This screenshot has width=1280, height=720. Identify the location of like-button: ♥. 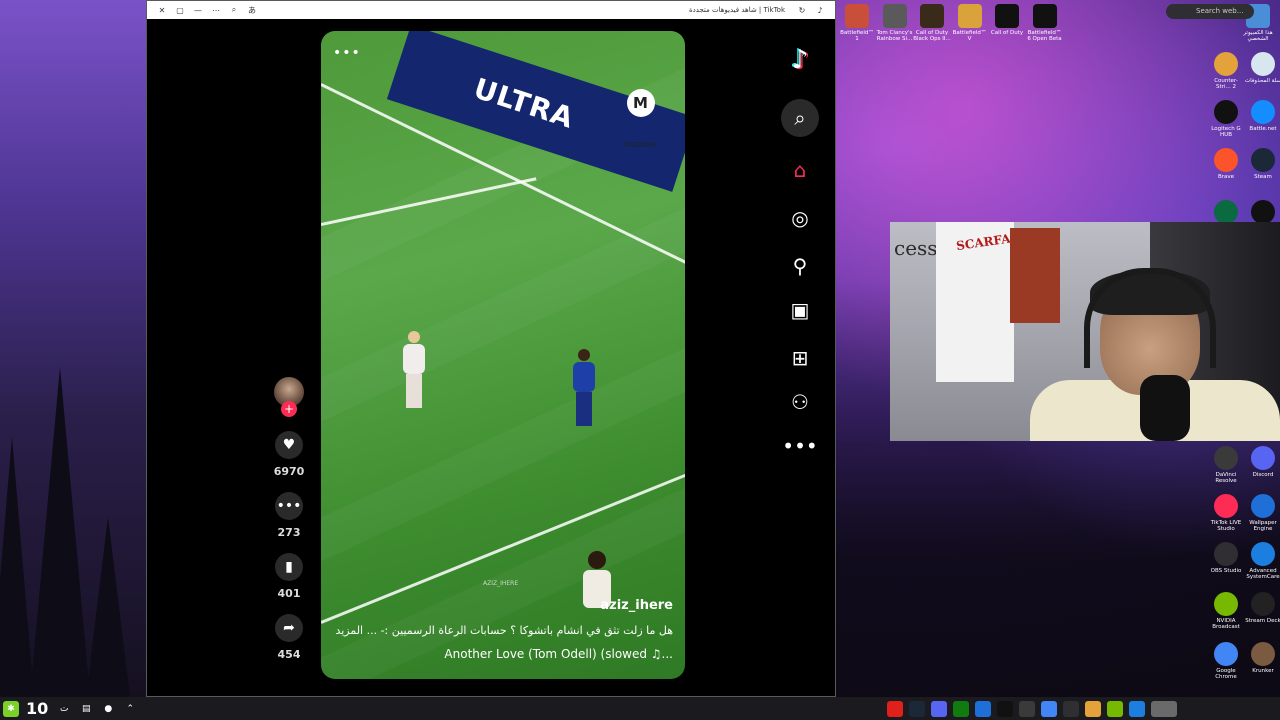
(289, 445).